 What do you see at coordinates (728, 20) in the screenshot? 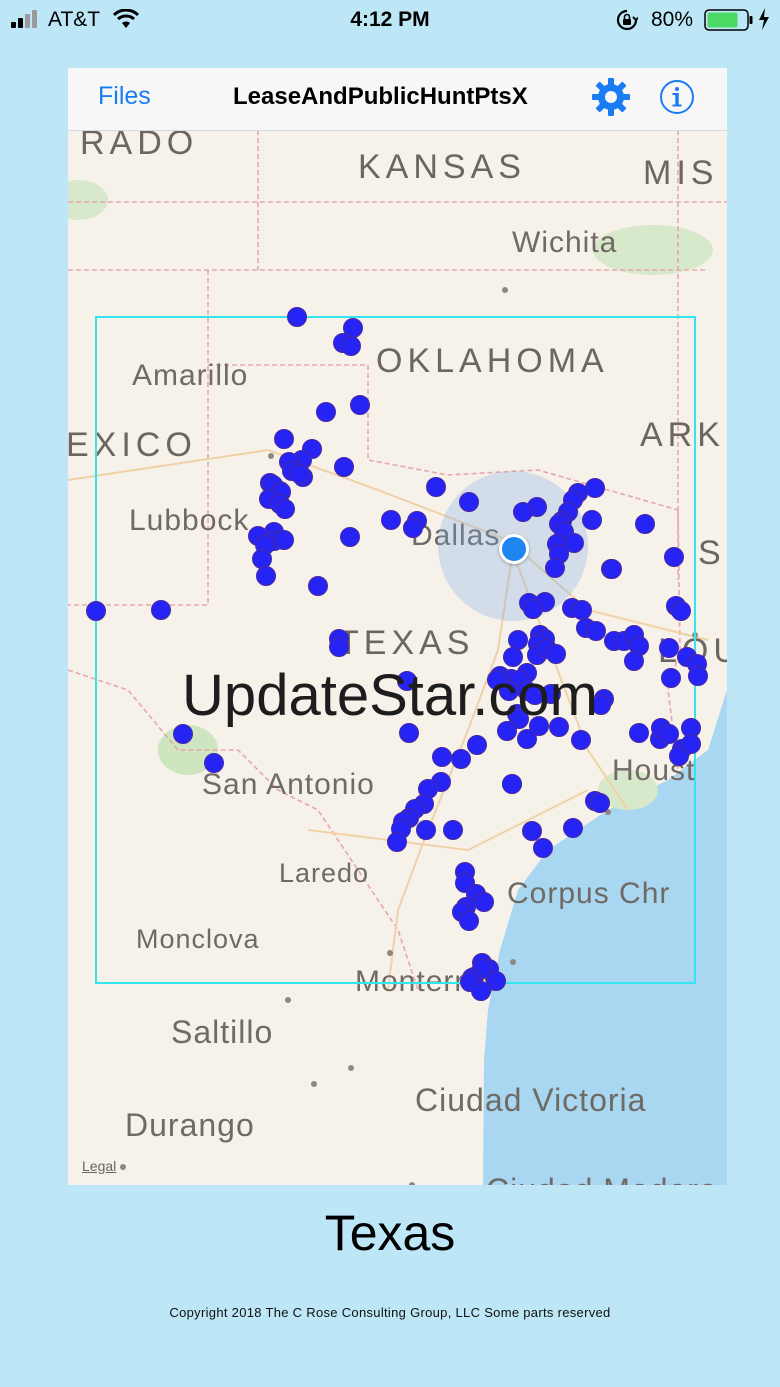
I see `battery-icon` at bounding box center [728, 20].